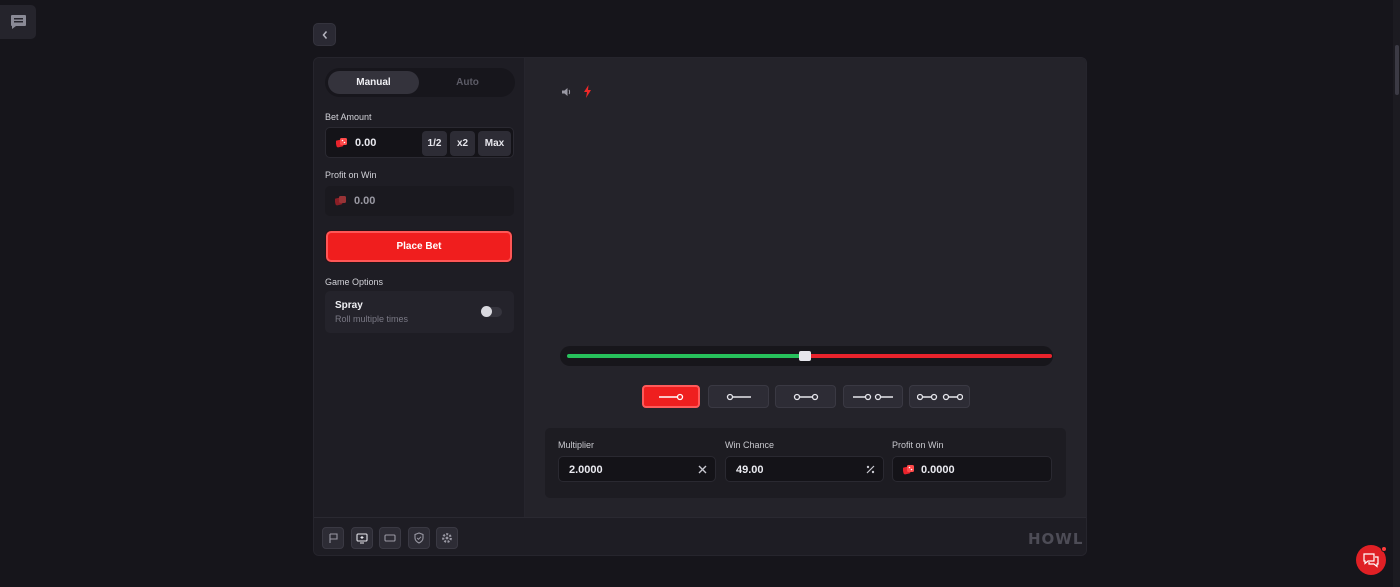 This screenshot has width=1400, height=587. I want to click on spray-description: Roll multiple times, so click(372, 319).